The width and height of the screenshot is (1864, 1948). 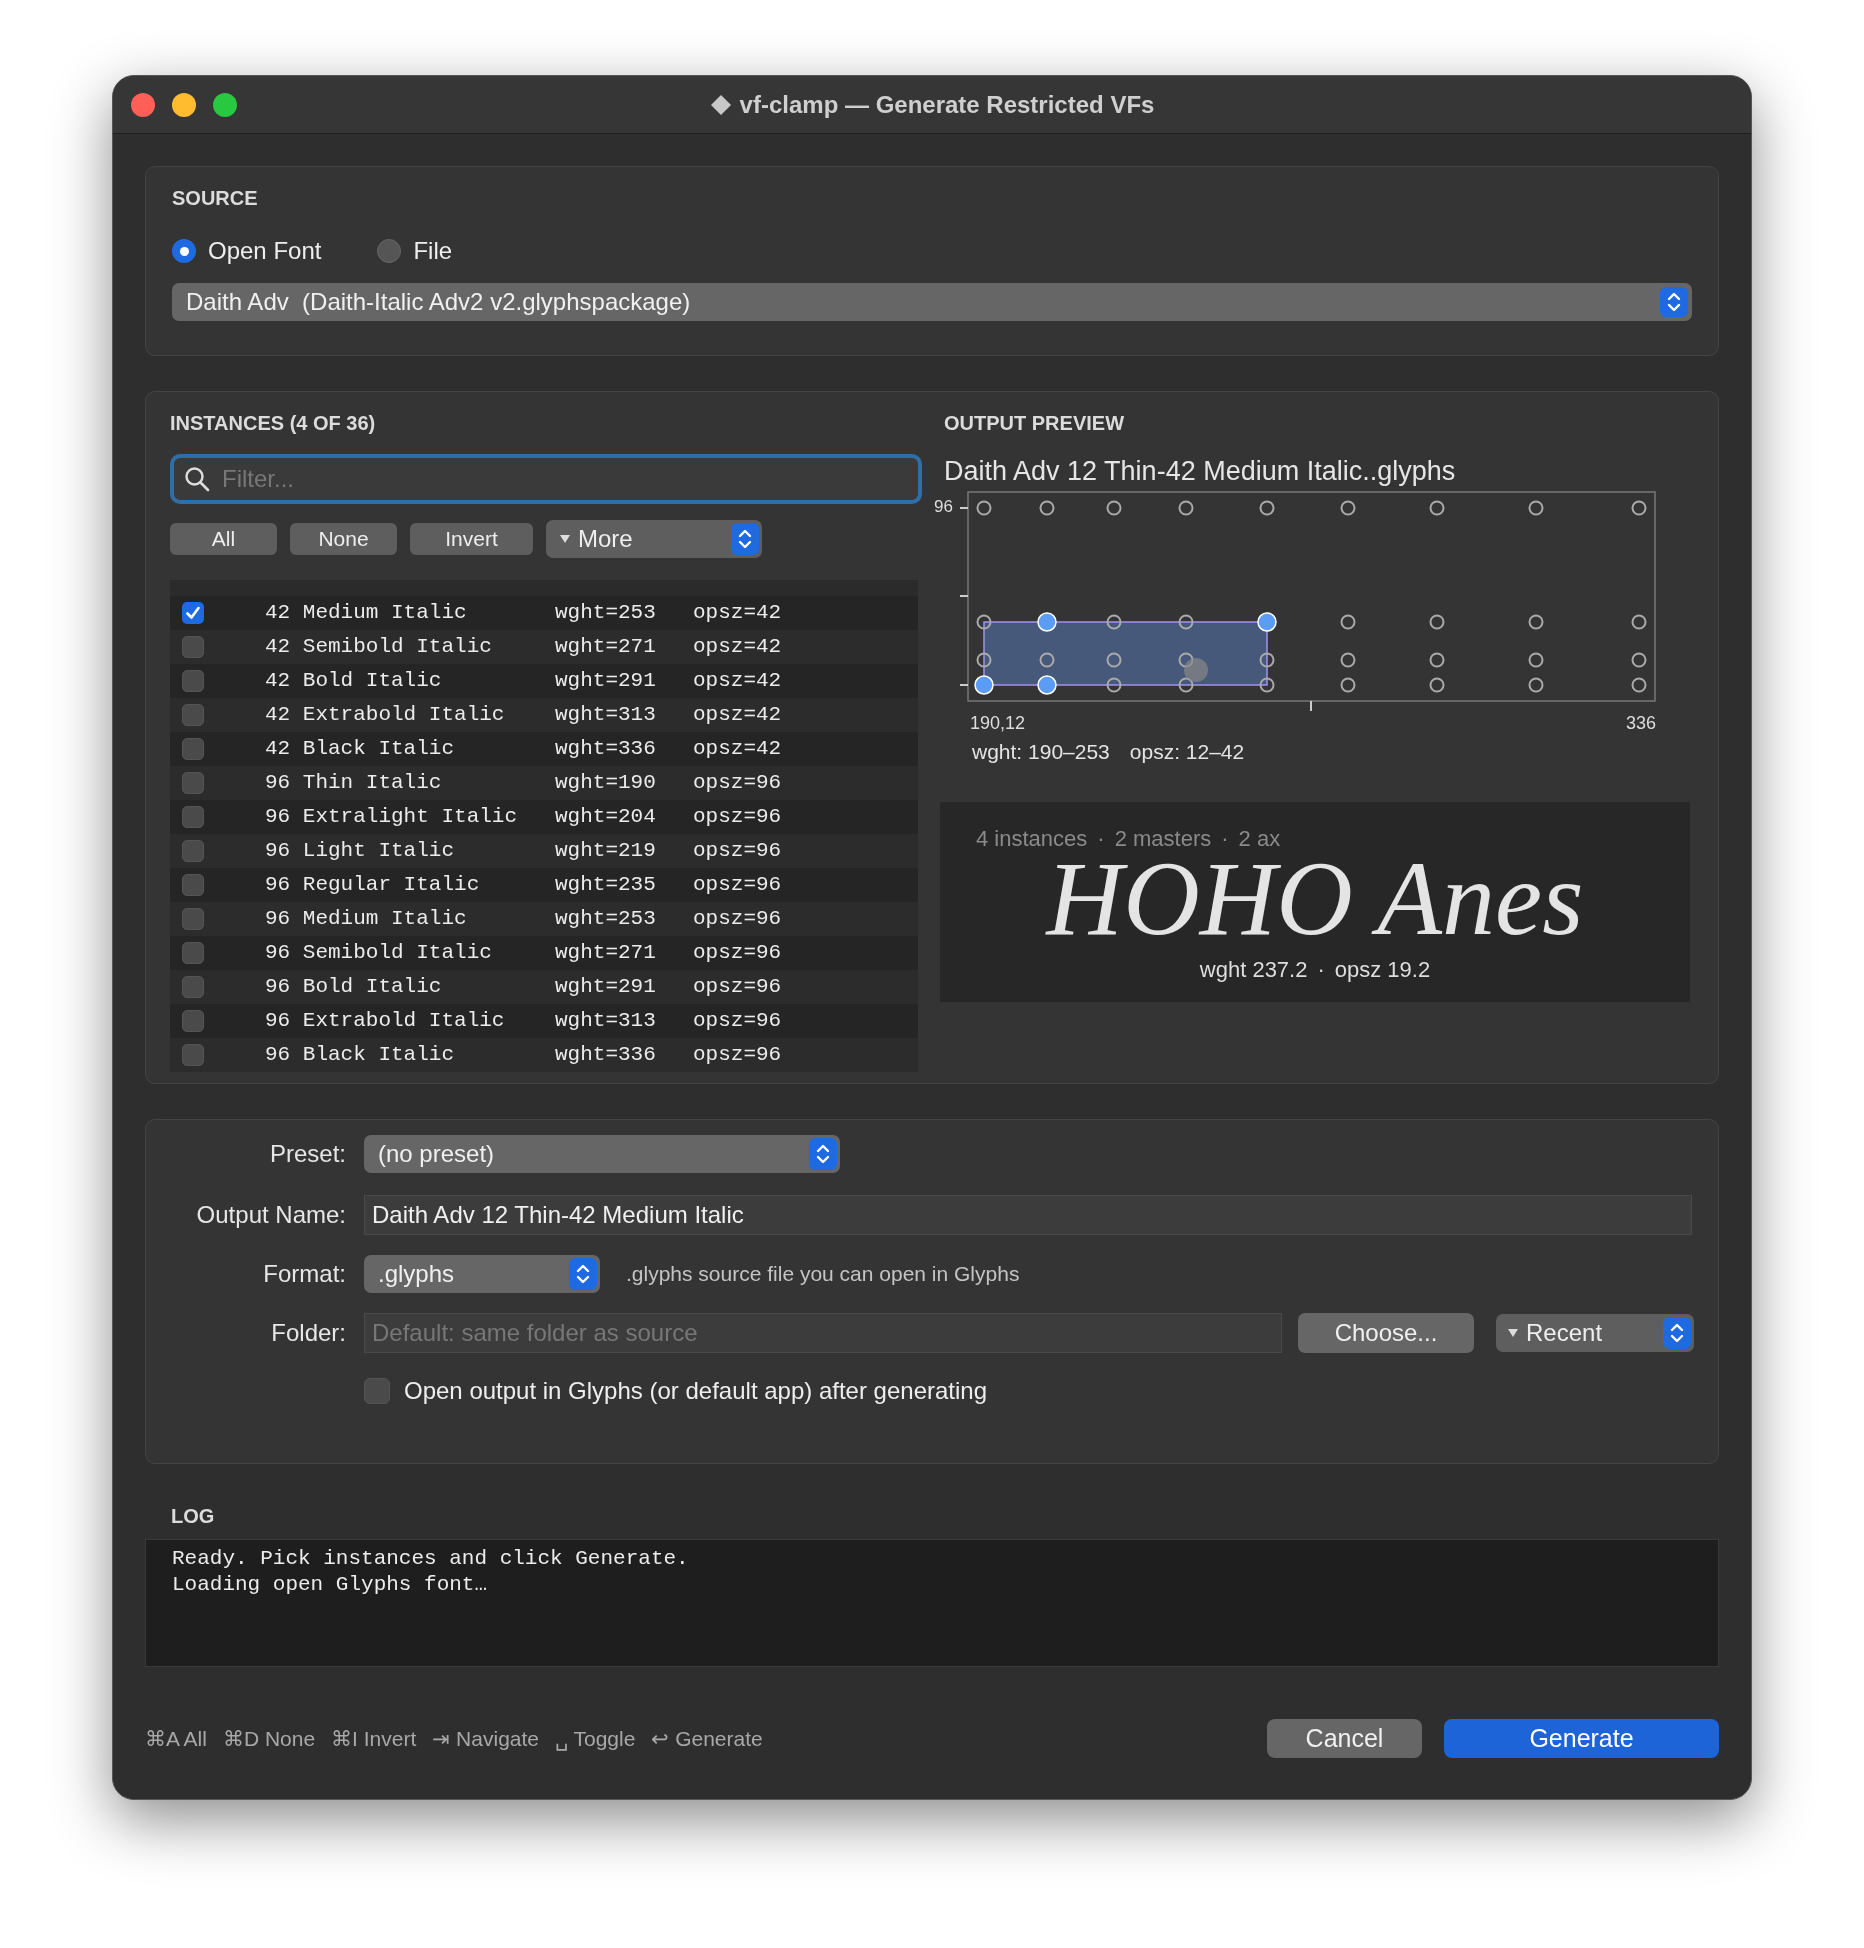 What do you see at coordinates (544, 919) in the screenshot?
I see `instance-row: 96 Medium Italic wght=253 opsz=96` at bounding box center [544, 919].